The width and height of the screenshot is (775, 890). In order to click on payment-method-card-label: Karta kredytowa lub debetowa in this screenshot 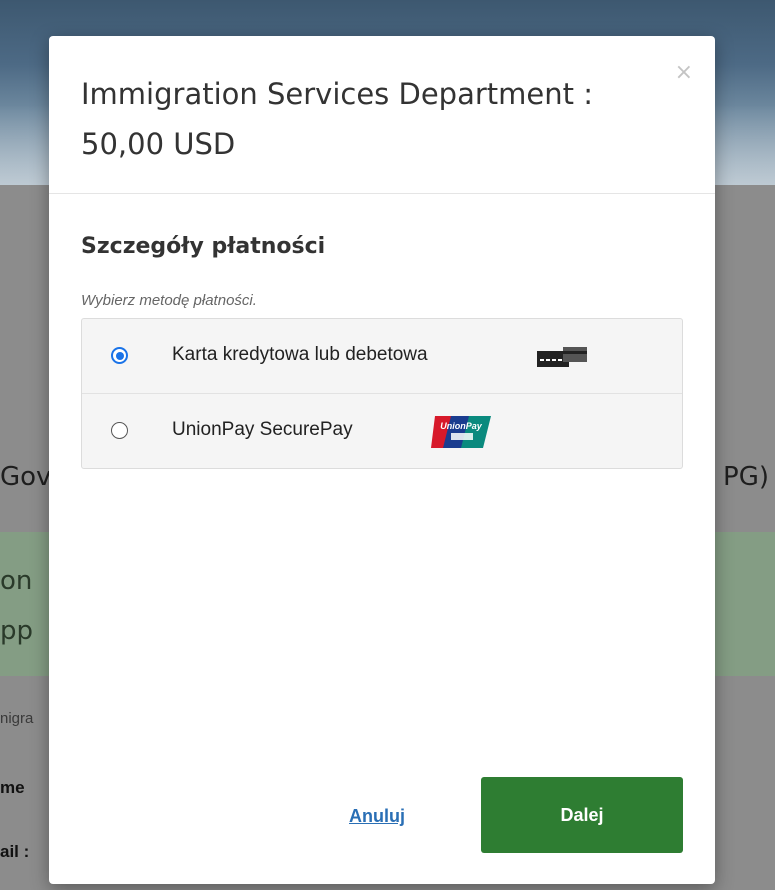, I will do `click(300, 354)`.